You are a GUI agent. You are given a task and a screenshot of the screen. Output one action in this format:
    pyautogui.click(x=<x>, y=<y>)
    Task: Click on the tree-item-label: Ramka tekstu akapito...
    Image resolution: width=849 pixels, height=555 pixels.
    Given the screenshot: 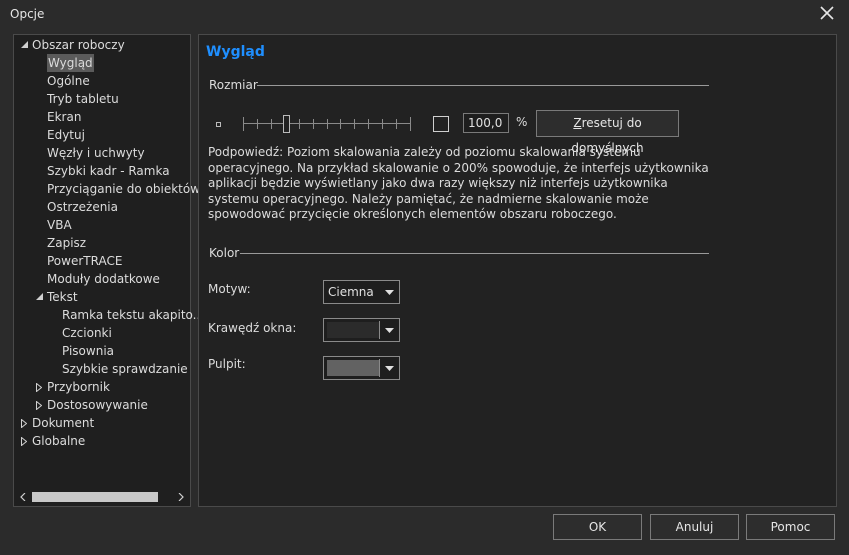 What is the action you would take?
    pyautogui.click(x=133, y=315)
    